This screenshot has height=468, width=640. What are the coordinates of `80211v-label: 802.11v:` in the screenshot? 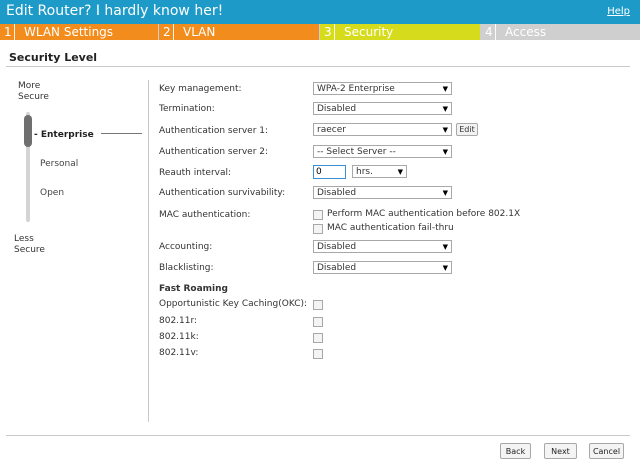 It's located at (179, 353).